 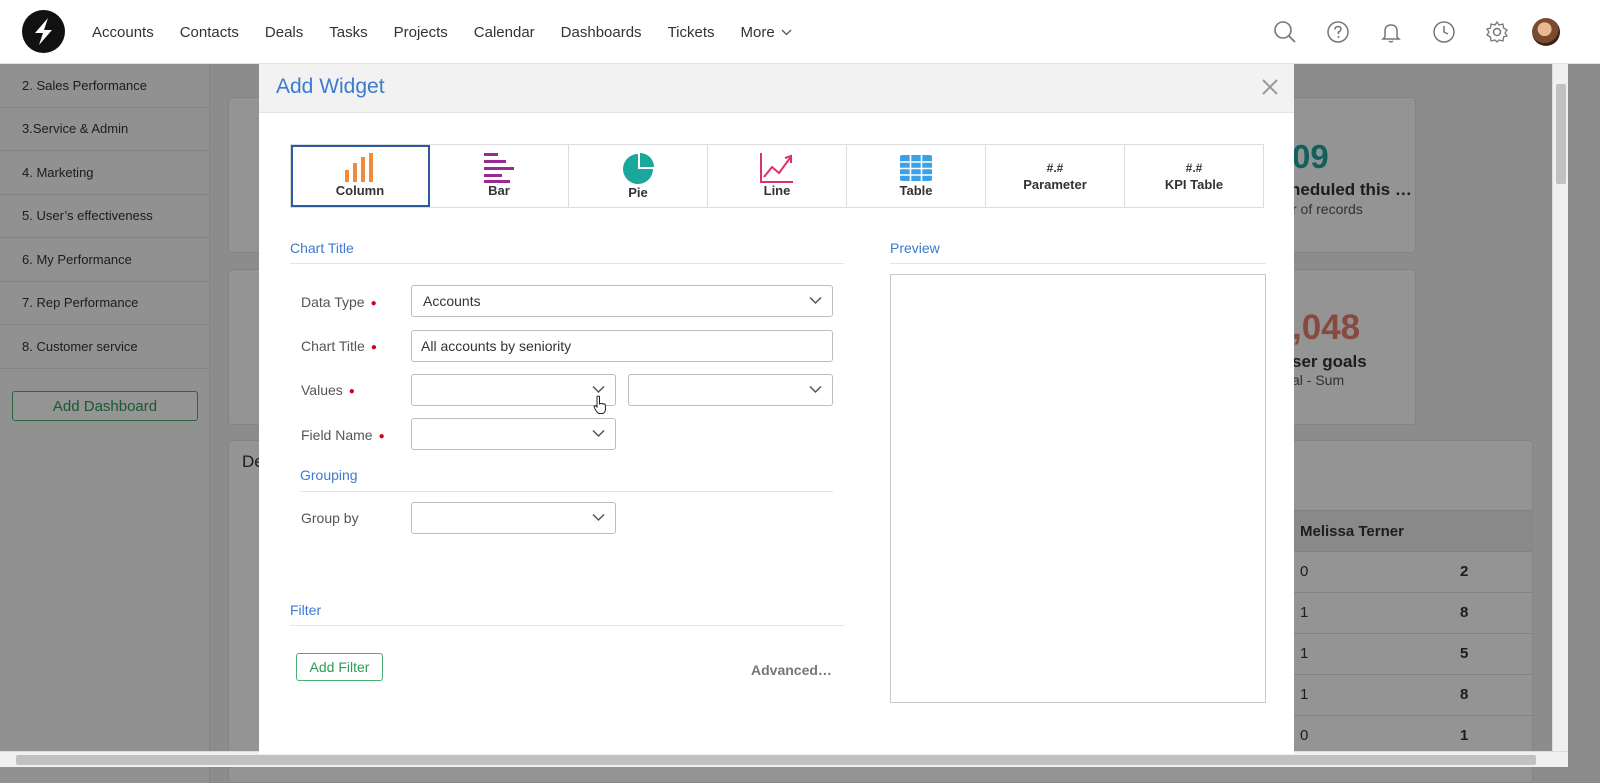 What do you see at coordinates (337, 435) in the screenshot?
I see `field-name-label-text: Field Name` at bounding box center [337, 435].